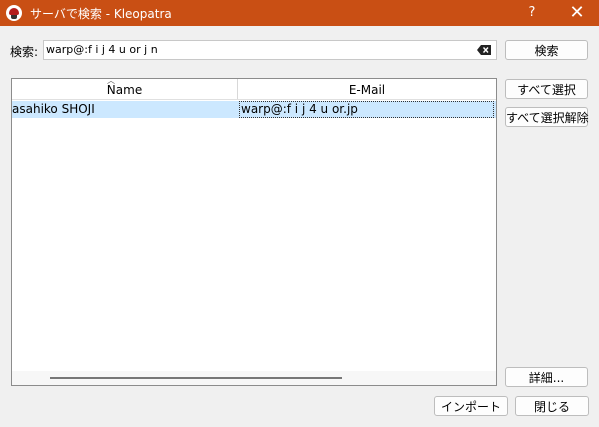 The image size is (599, 427). What do you see at coordinates (577, 13) in the screenshot?
I see `close-window-button: ✕` at bounding box center [577, 13].